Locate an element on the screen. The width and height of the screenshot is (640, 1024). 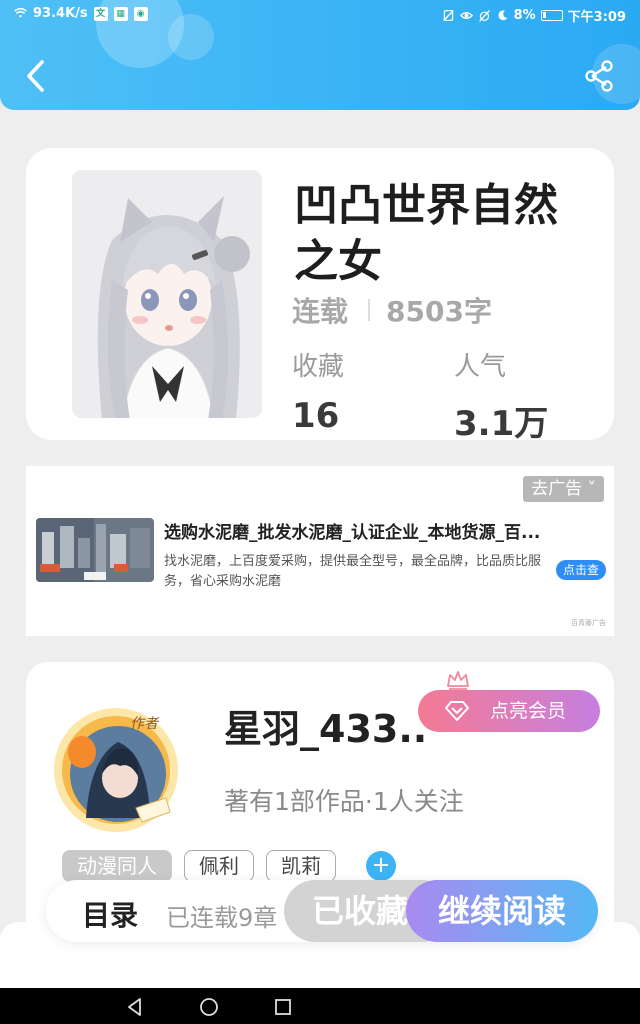
status-bar: 93.4K/s 文 ▦ ◉ 8% 下午3:09 is located at coordinates (320, 14).